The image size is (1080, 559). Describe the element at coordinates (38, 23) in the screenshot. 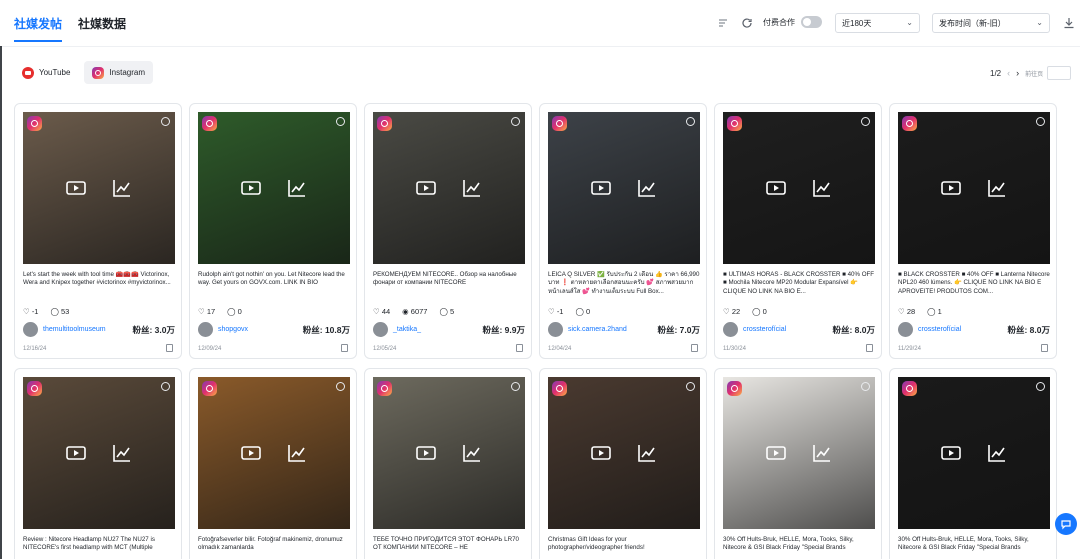

I see `tab-social-posts: 社媒发帖` at that location.